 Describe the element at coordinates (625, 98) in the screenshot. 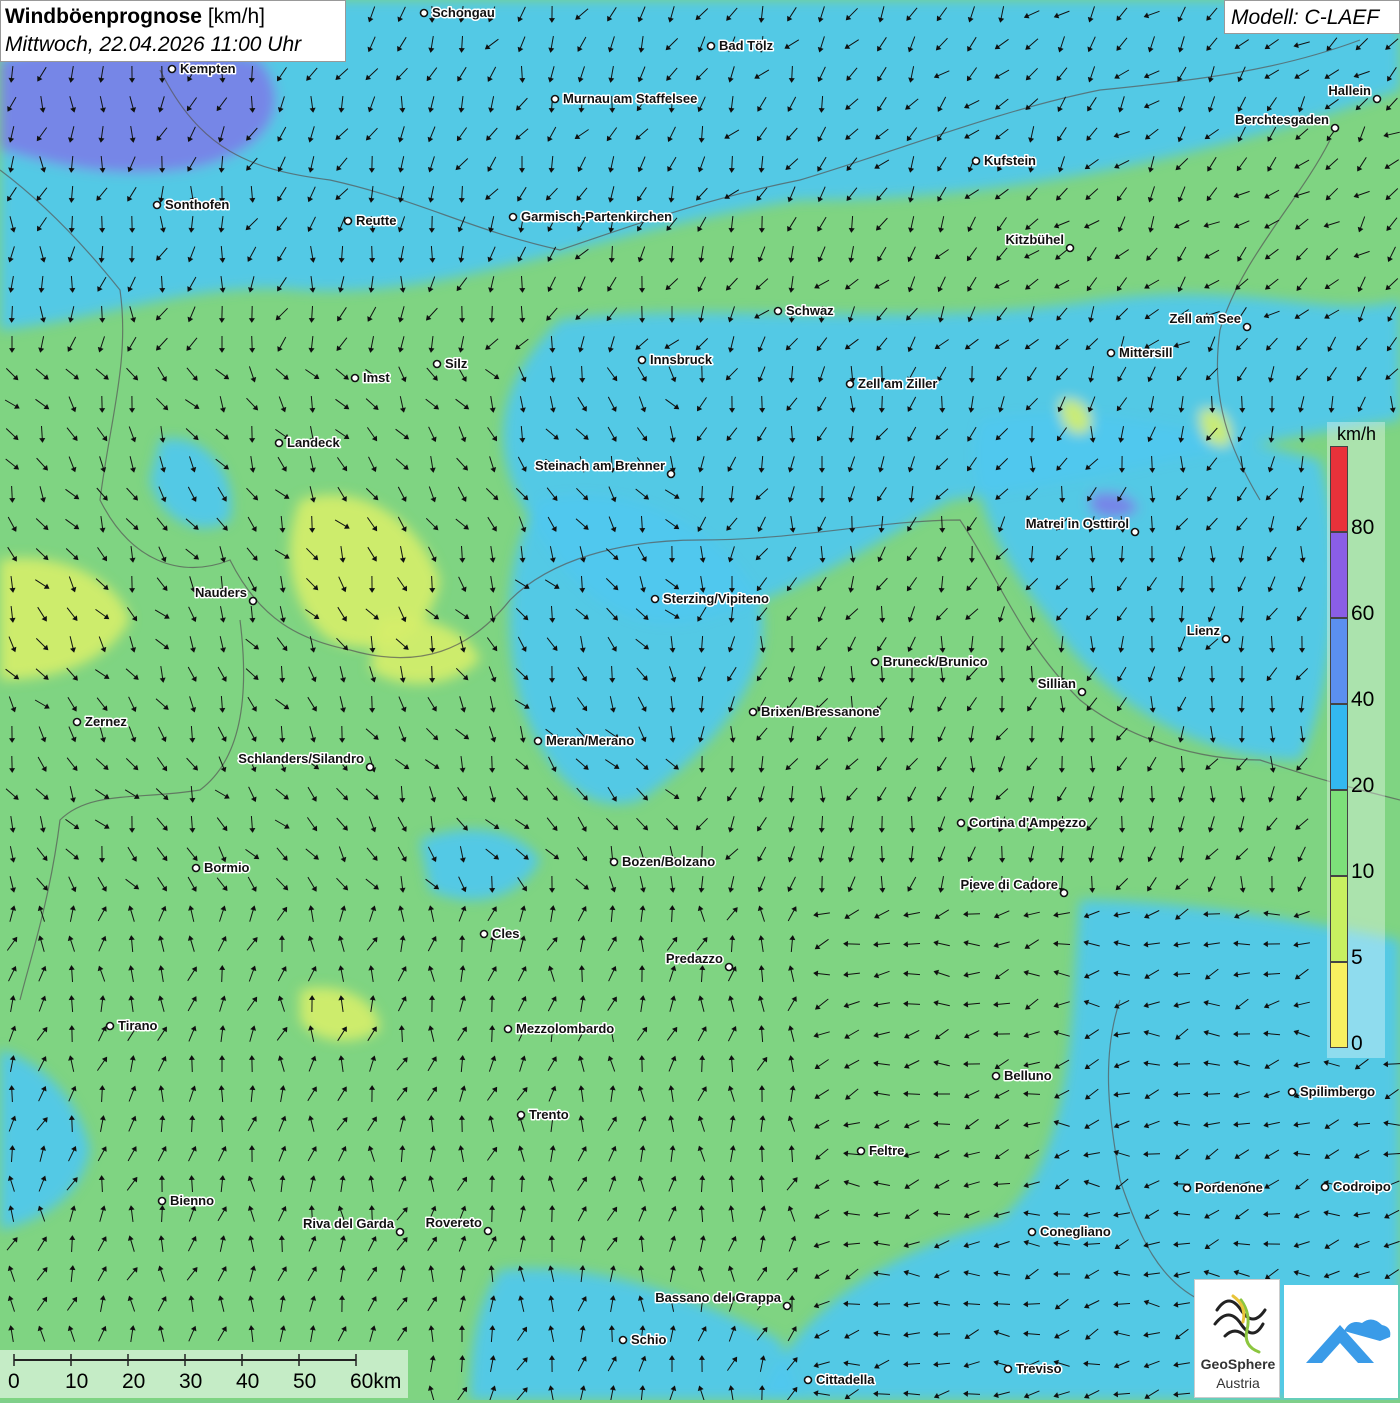

I see `city-marker: Murnau am Staffelsee` at that location.